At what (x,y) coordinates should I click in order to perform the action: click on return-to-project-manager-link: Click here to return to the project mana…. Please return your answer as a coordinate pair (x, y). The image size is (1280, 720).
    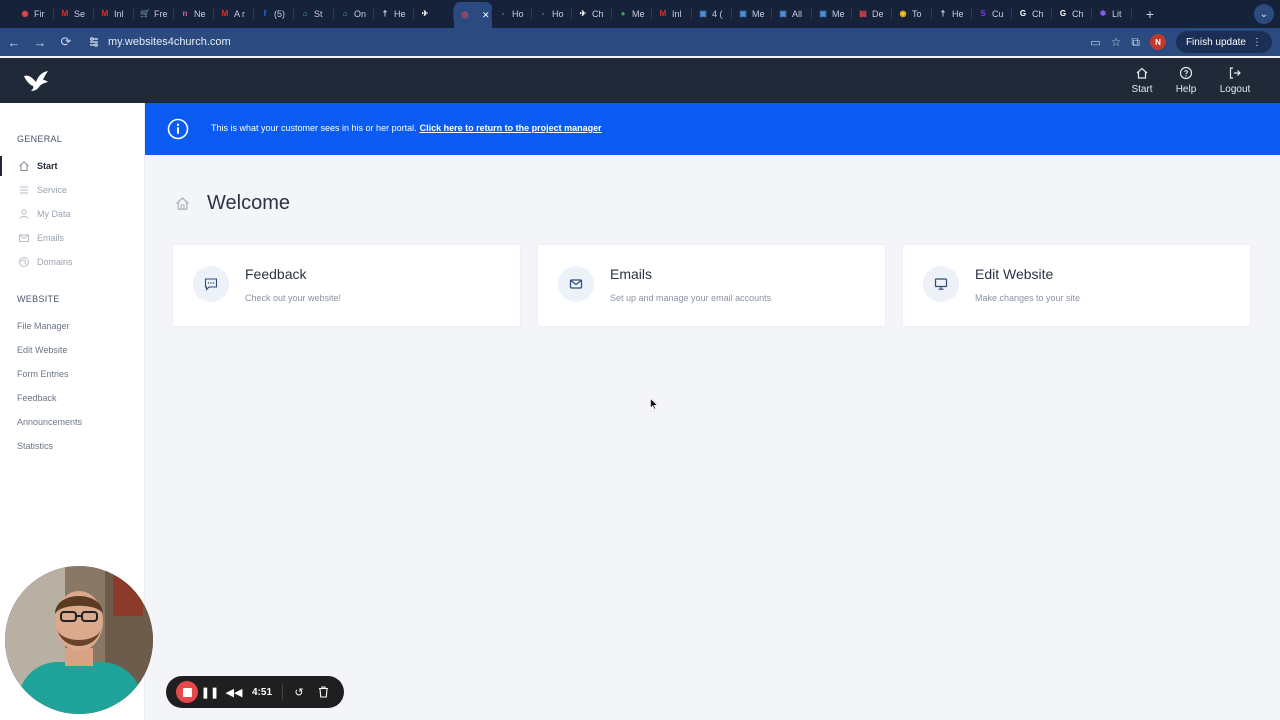
    Looking at the image, I should click on (511, 128).